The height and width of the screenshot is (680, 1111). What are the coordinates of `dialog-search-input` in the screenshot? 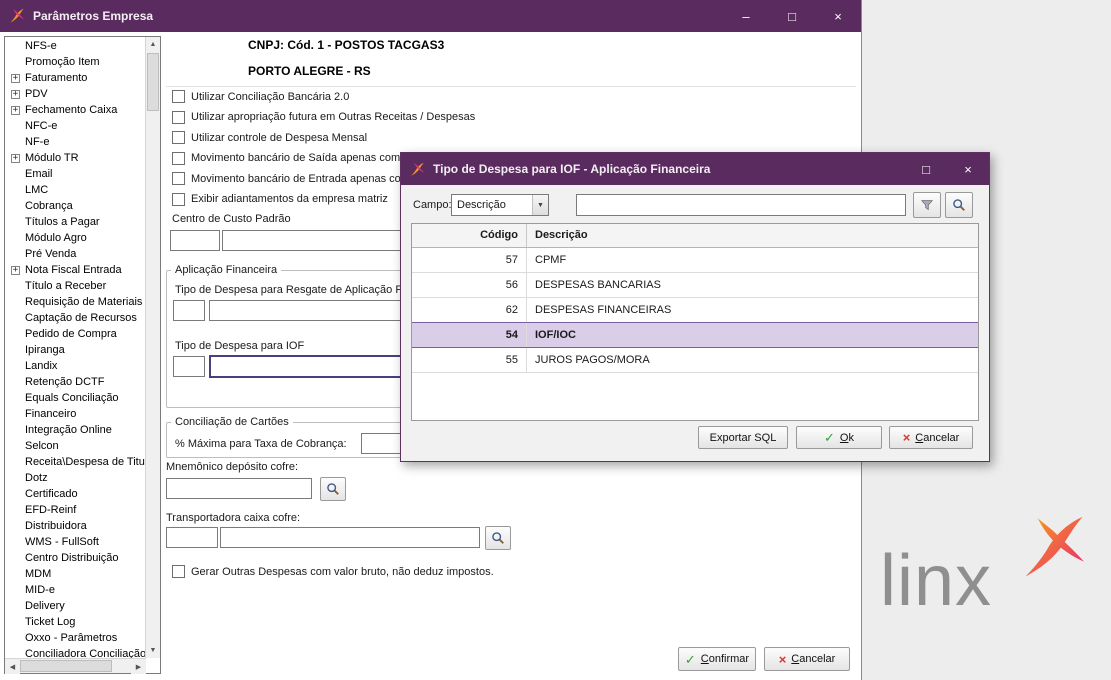 It's located at (741, 205).